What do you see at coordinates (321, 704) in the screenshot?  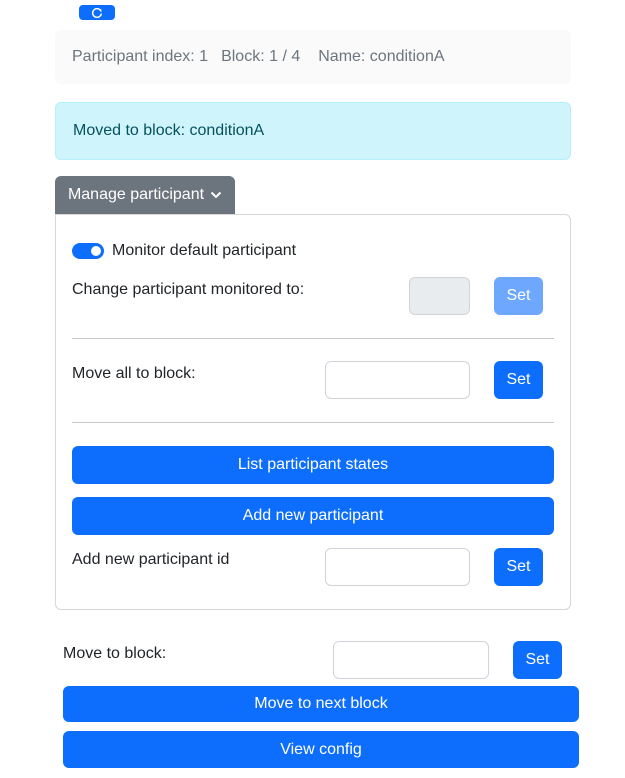 I see `move-to-next-block-button: Move to next block` at bounding box center [321, 704].